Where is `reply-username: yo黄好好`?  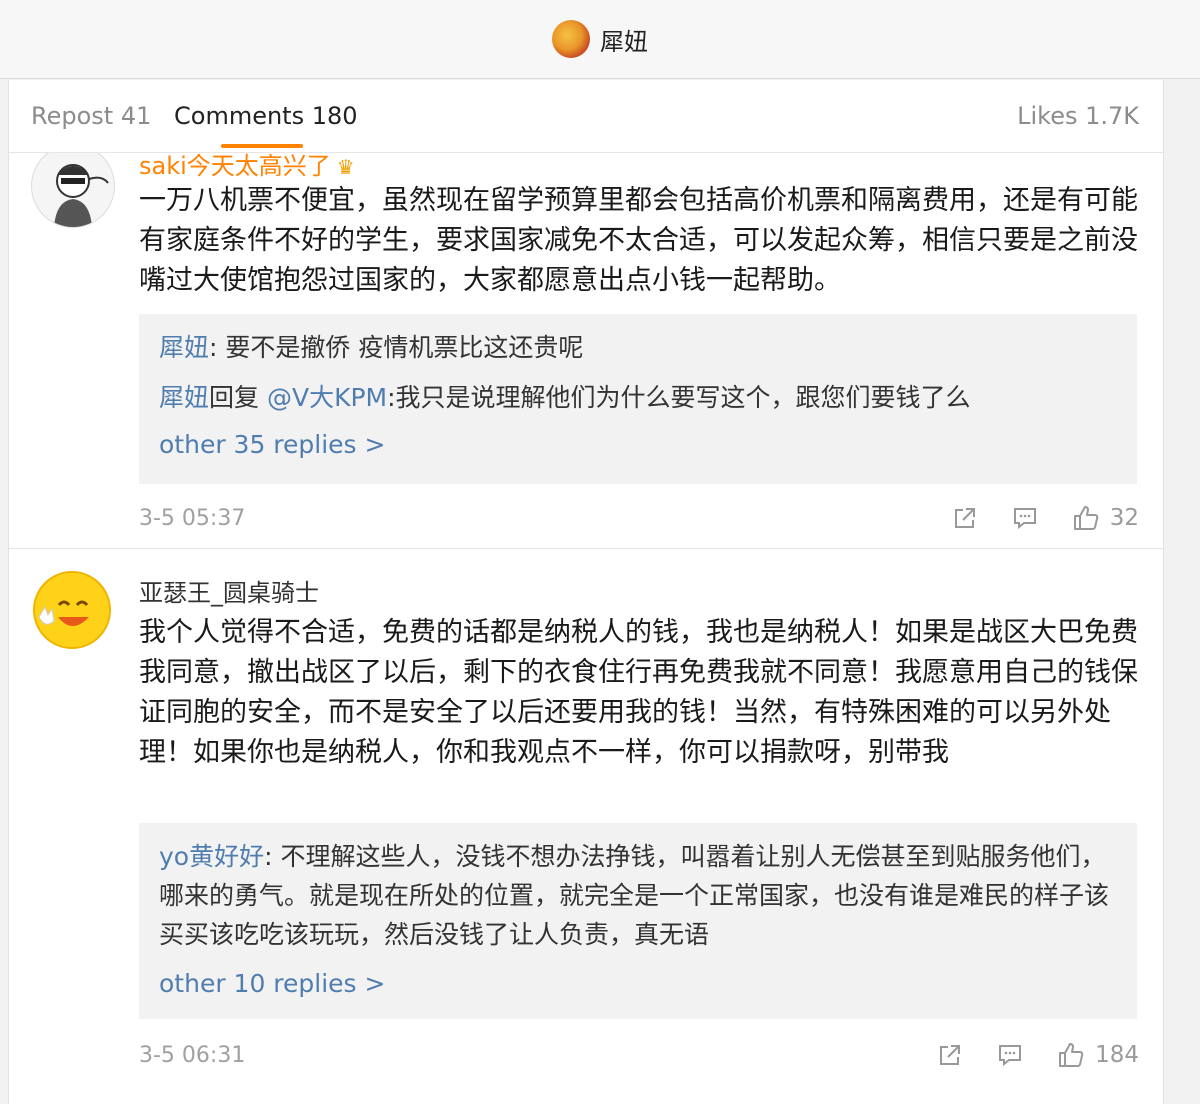
reply-username: yo黄好好 is located at coordinates (211, 856).